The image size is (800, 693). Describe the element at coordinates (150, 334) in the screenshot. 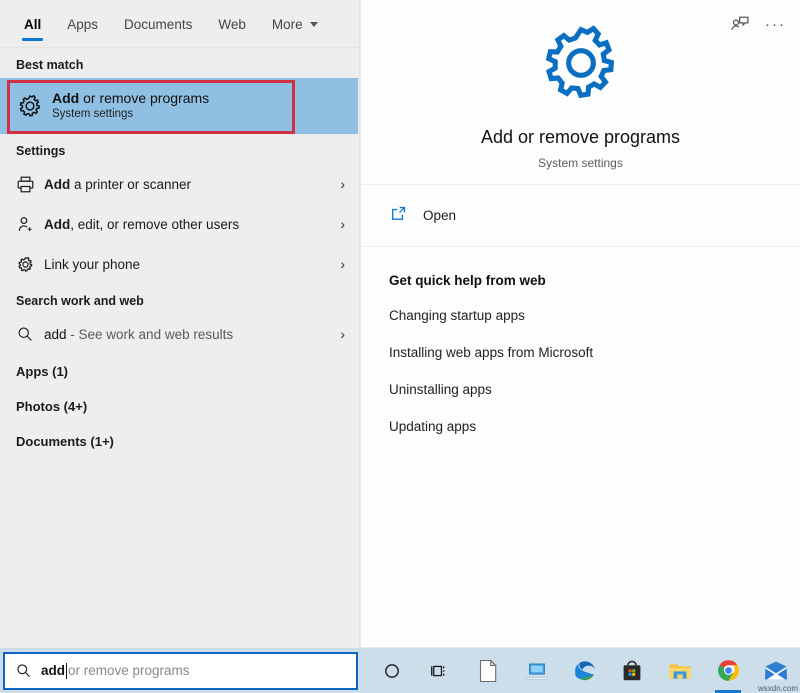

I see `web-search-rest: - See work and web results` at that location.